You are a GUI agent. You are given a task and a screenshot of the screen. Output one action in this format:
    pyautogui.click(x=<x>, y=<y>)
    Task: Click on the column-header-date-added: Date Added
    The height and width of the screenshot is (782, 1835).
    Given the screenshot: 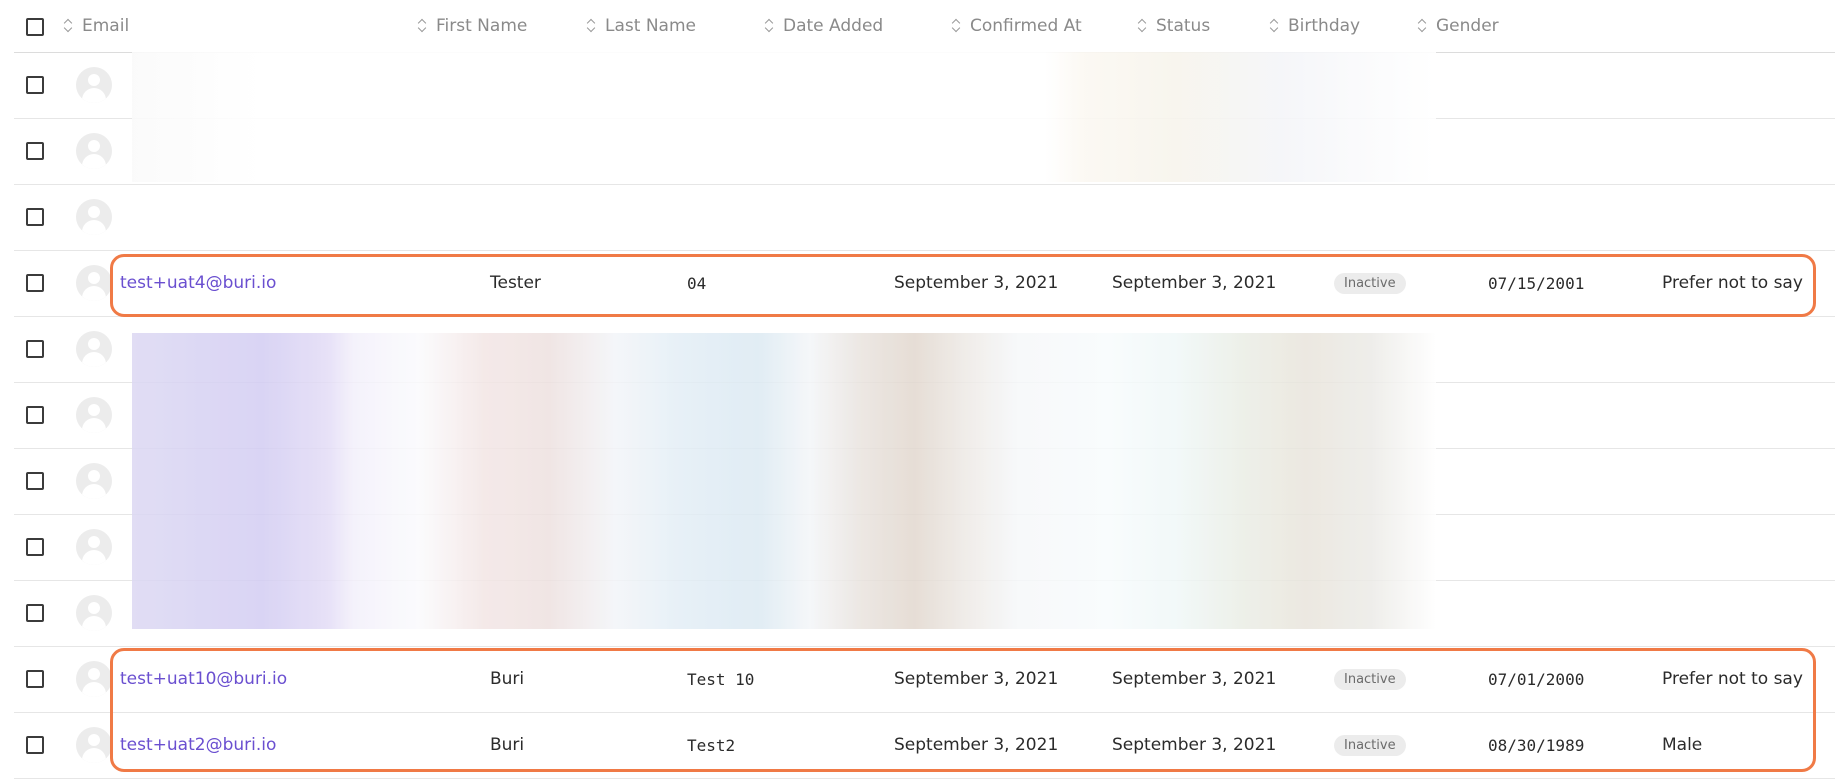 What is the action you would take?
    pyautogui.click(x=824, y=26)
    